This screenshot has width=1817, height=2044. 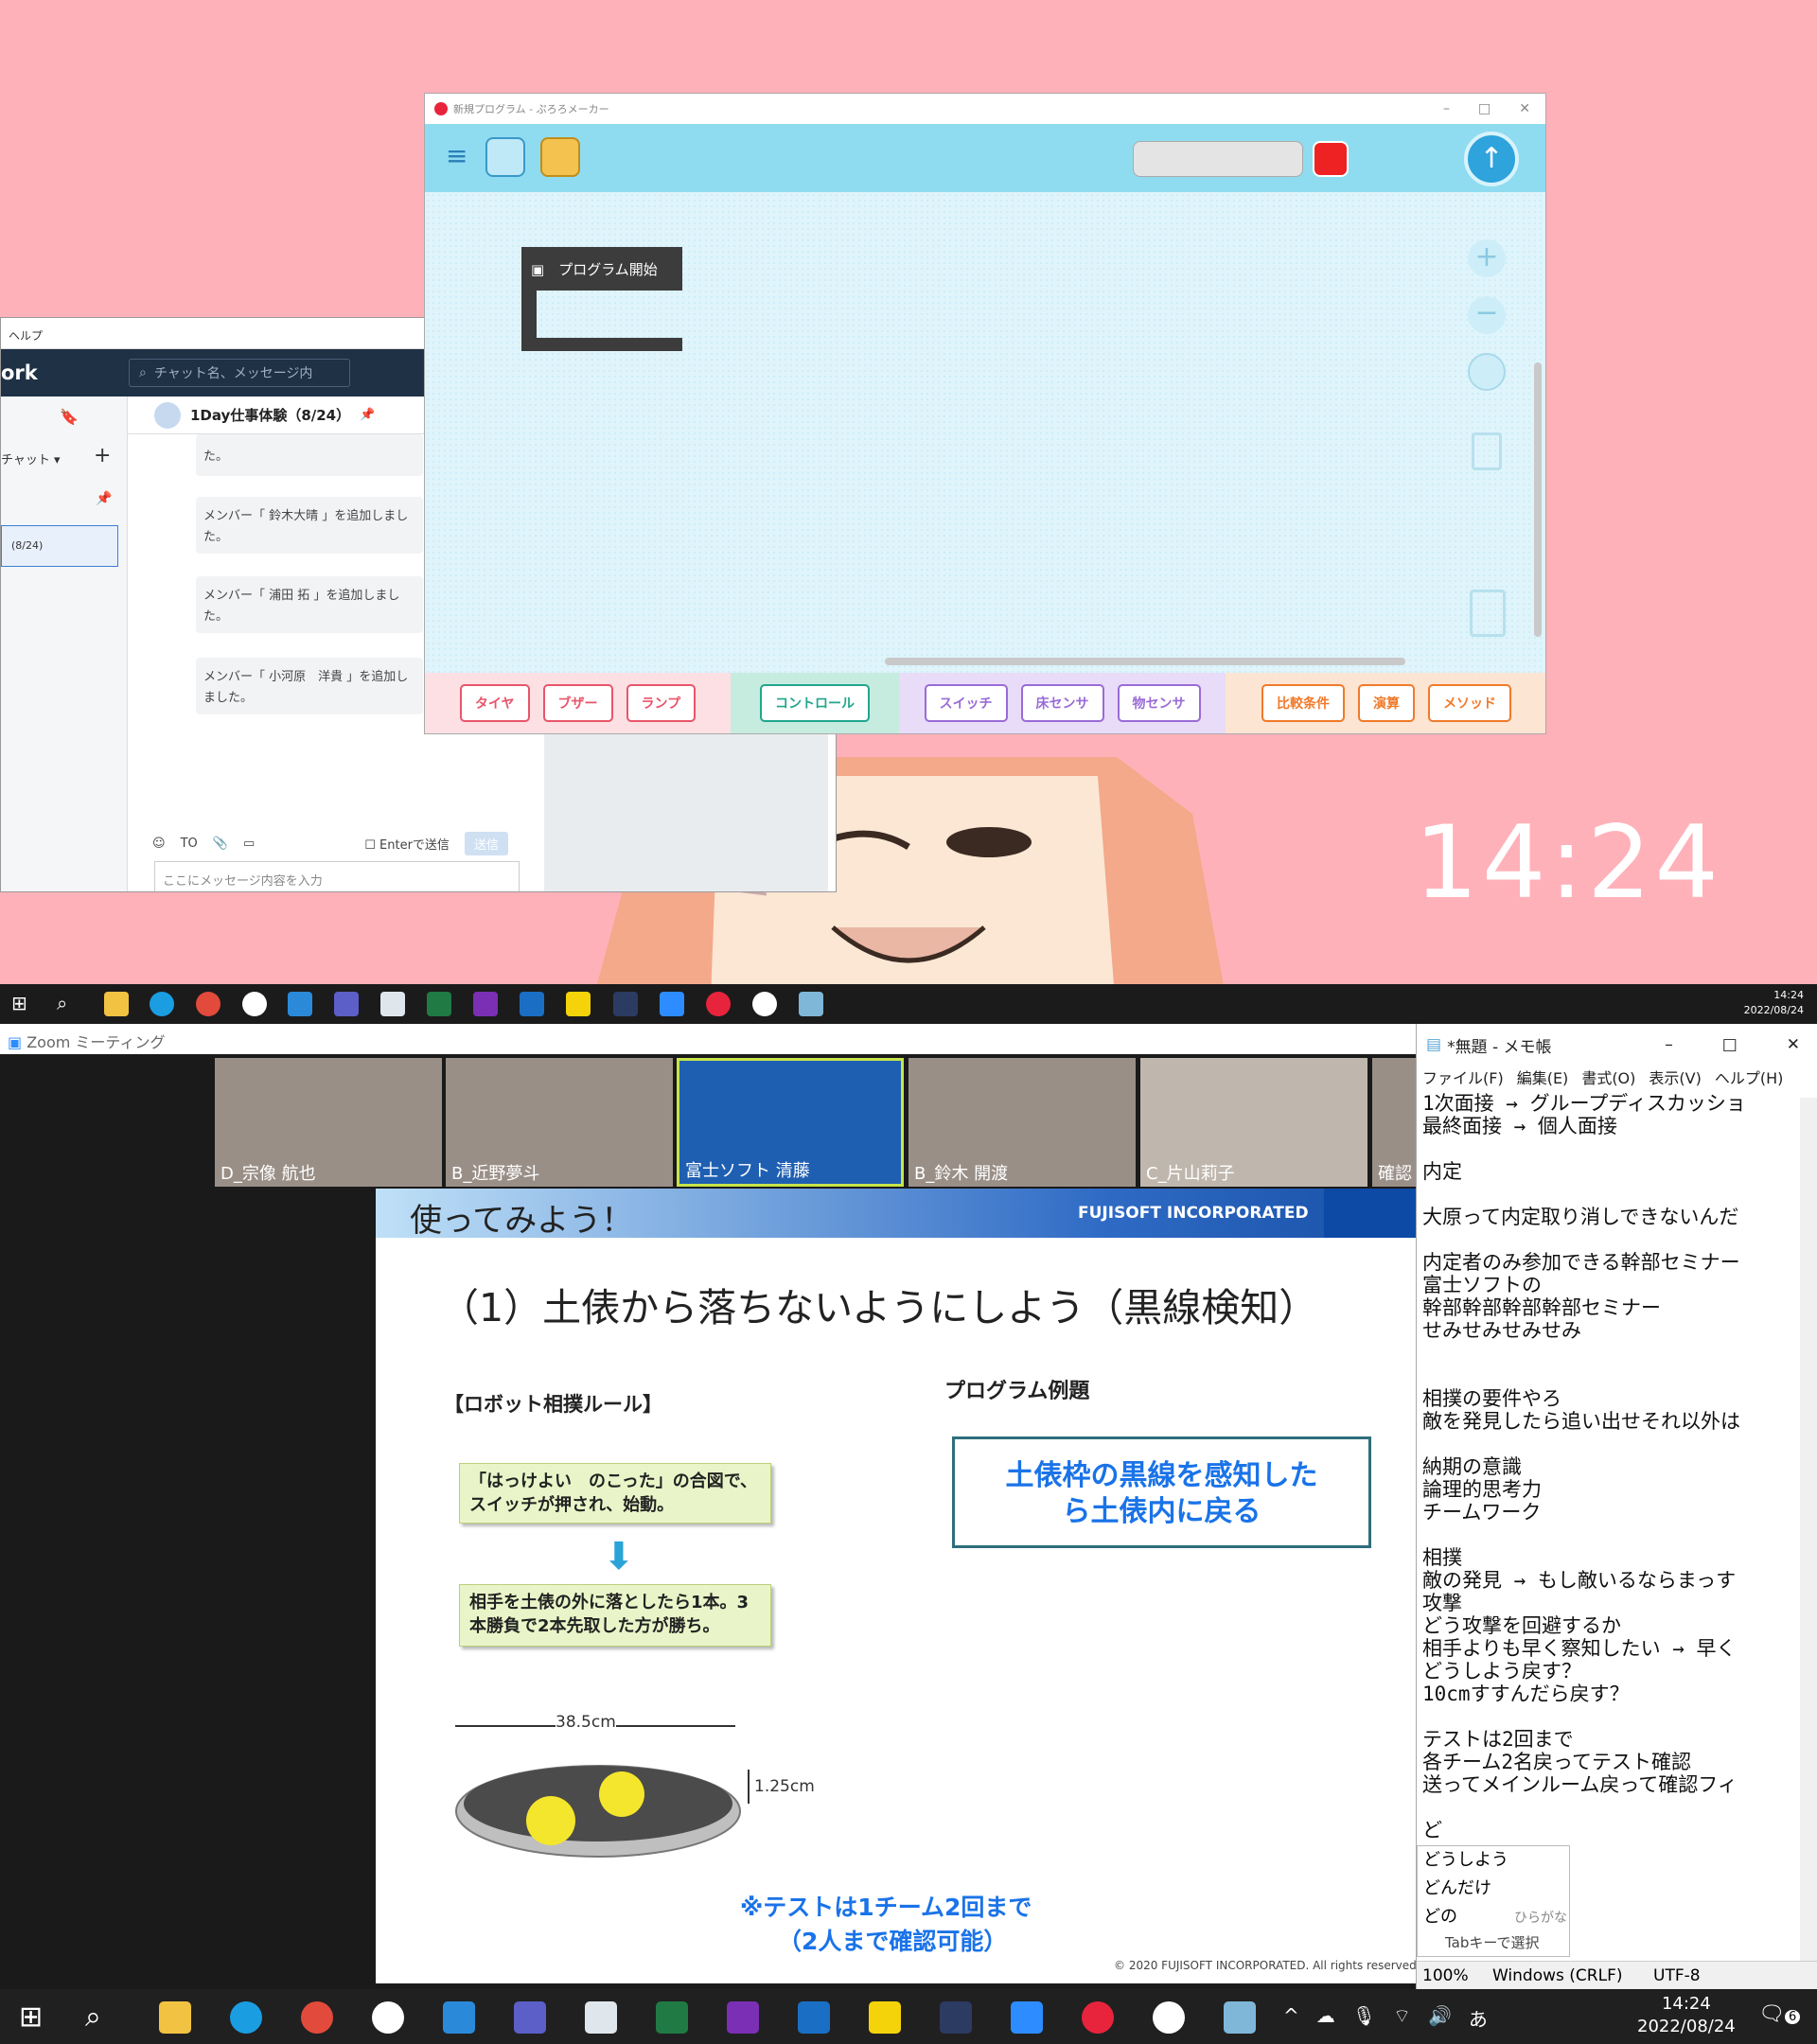 I want to click on mic-icon: 🎙, so click(x=1364, y=2018).